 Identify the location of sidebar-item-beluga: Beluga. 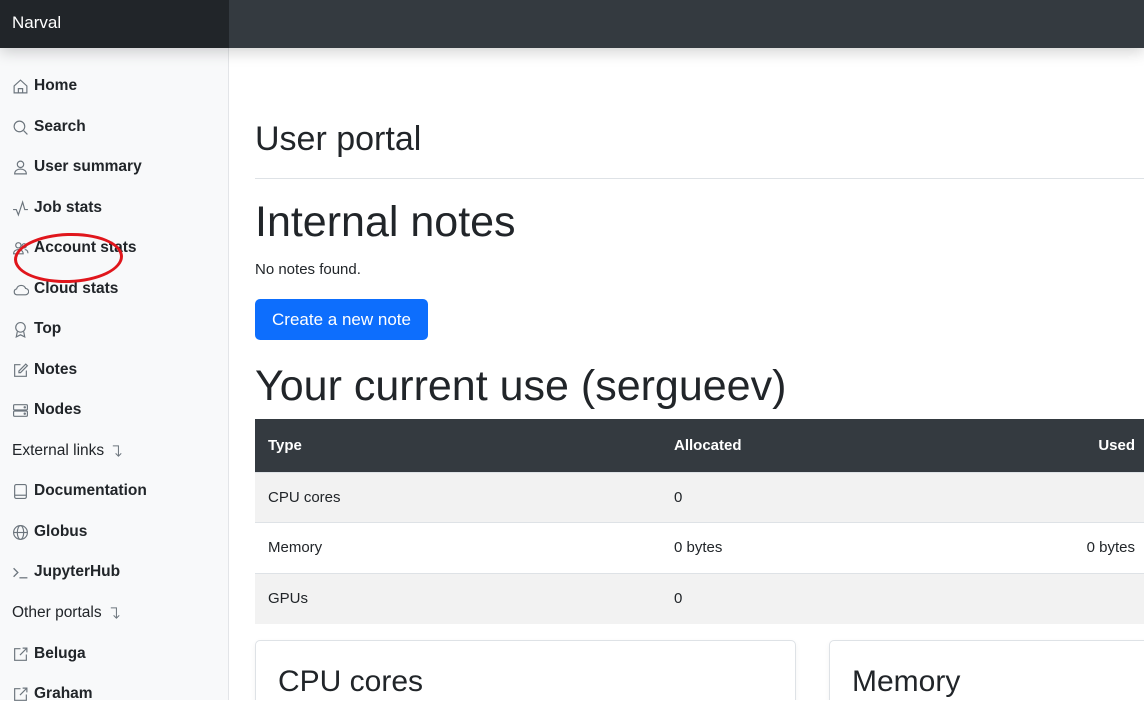
(49, 654).